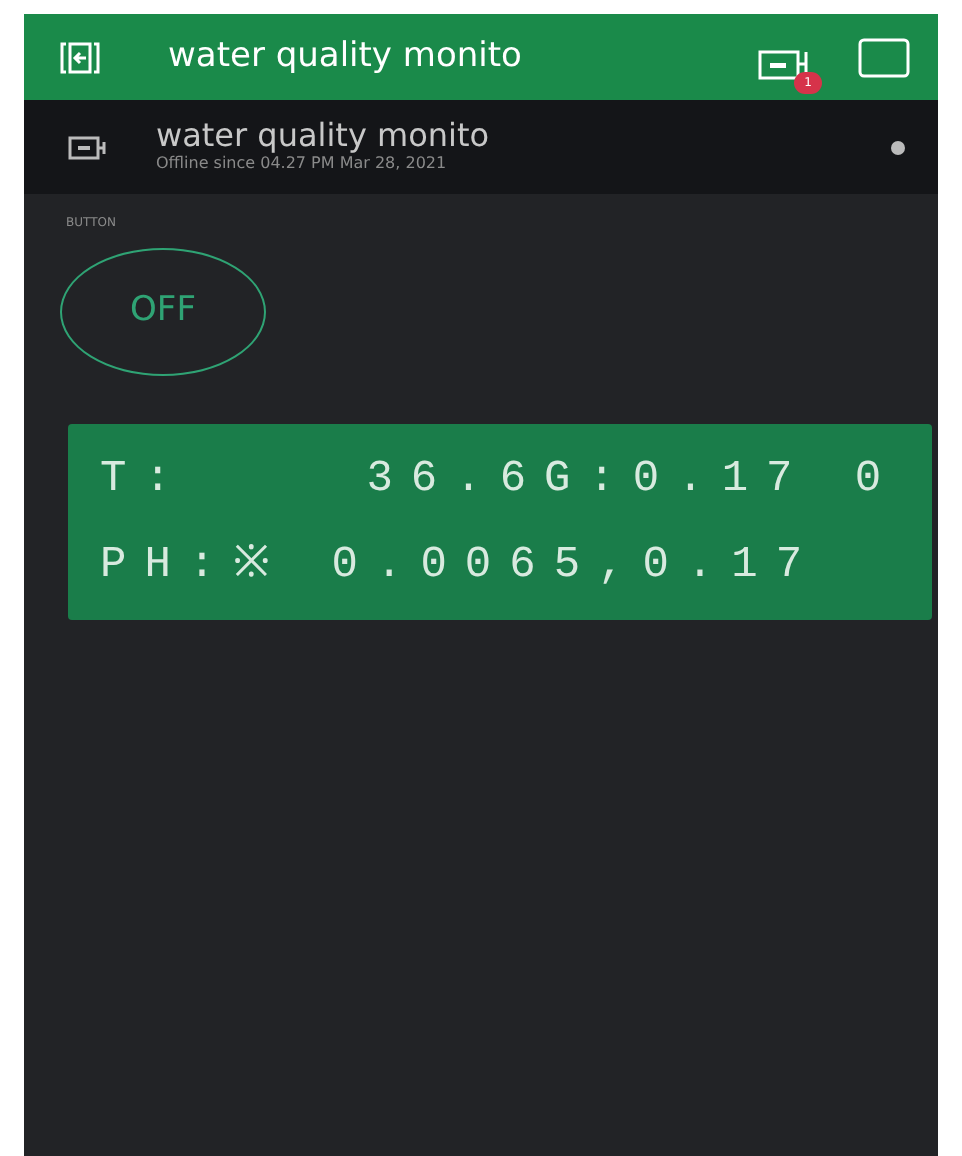 The width and height of the screenshot is (962, 1156). I want to click on device-name: water quality monito, so click(324, 135).